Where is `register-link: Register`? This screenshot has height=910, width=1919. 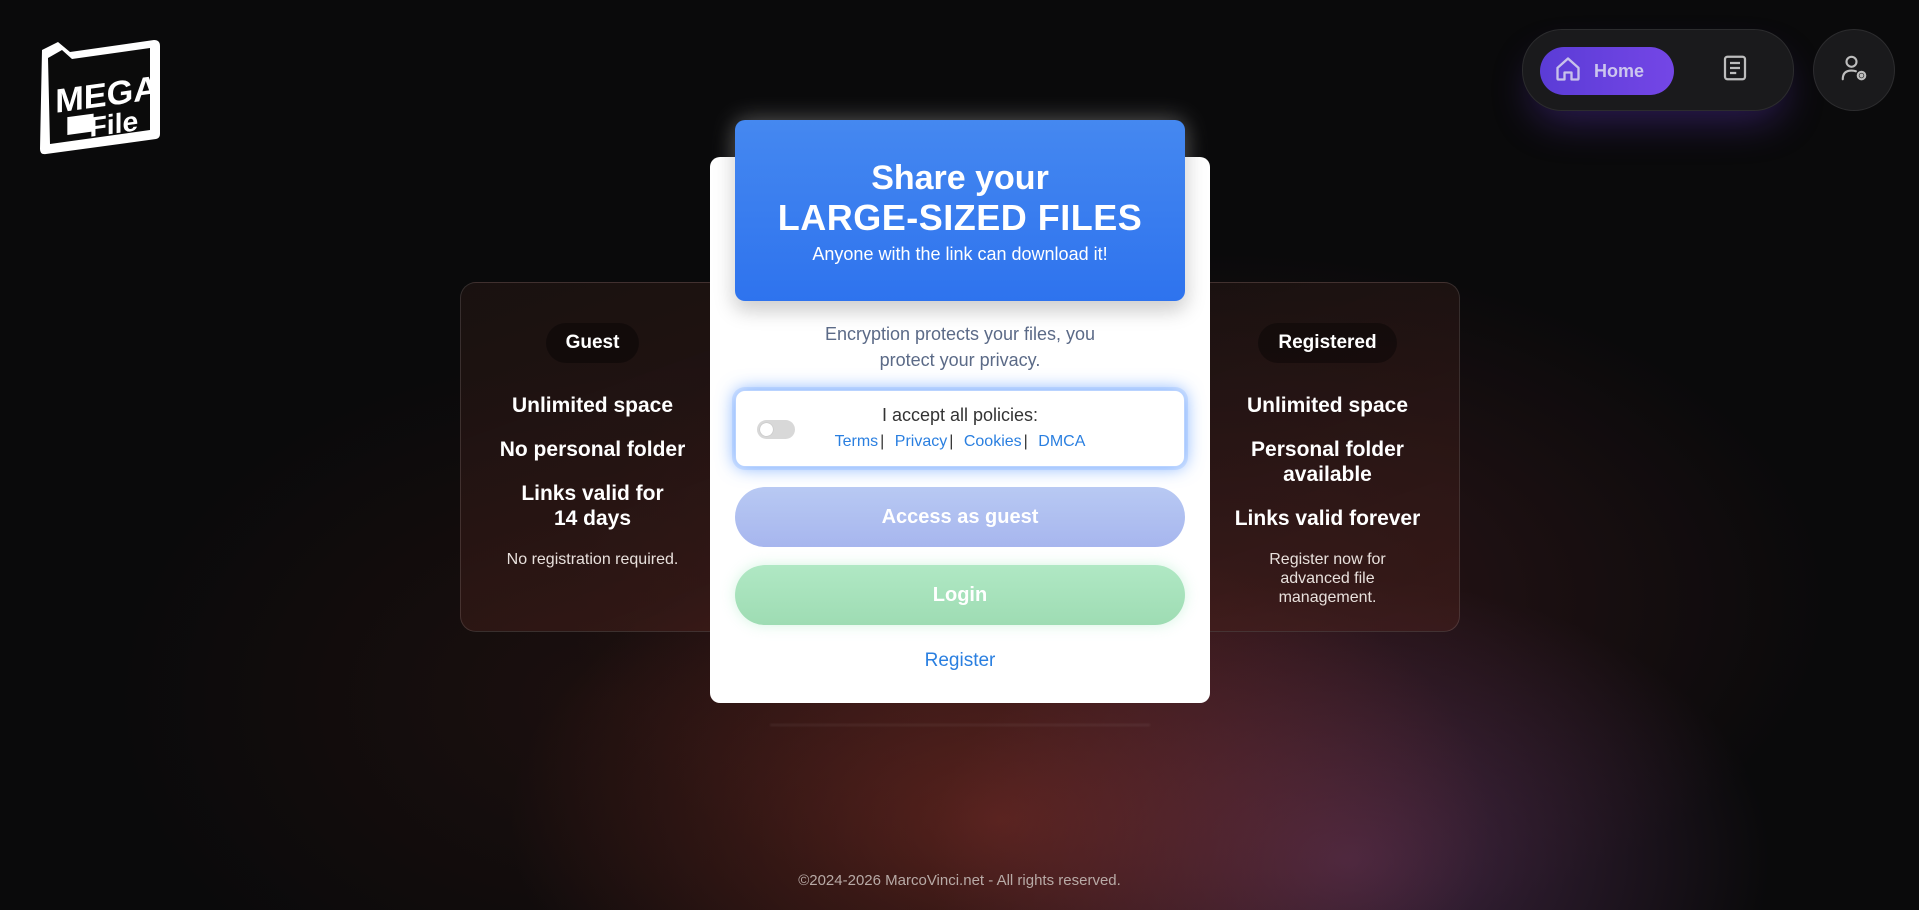
register-link: Register is located at coordinates (960, 661).